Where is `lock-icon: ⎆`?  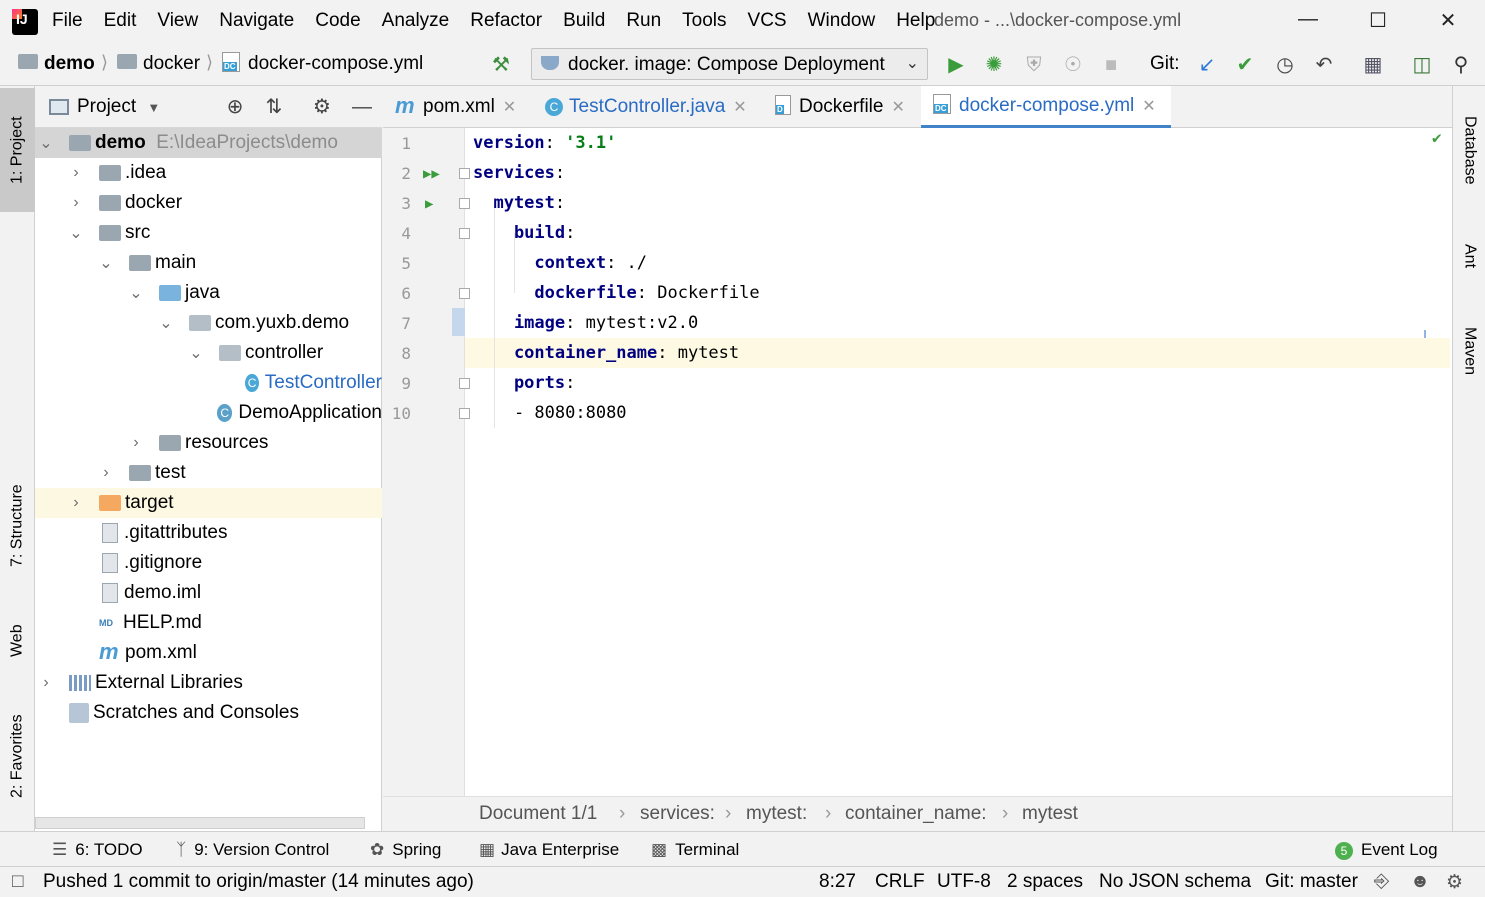 lock-icon: ⎆ is located at coordinates (1381, 882).